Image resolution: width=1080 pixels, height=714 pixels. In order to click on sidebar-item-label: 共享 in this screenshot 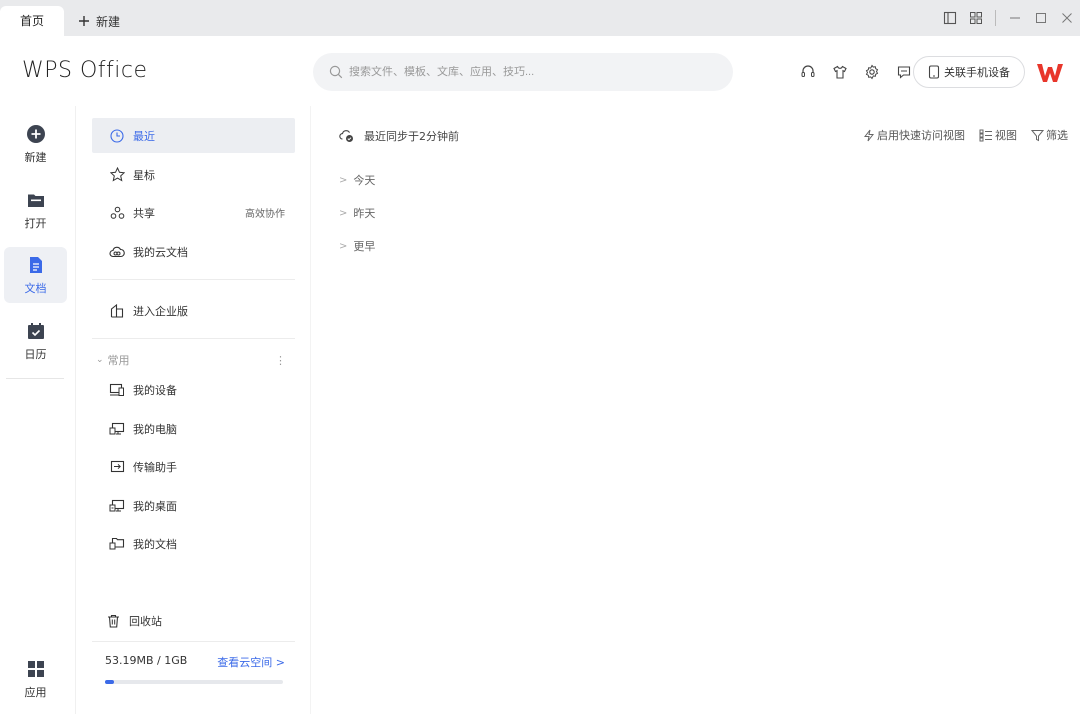, I will do `click(144, 213)`.